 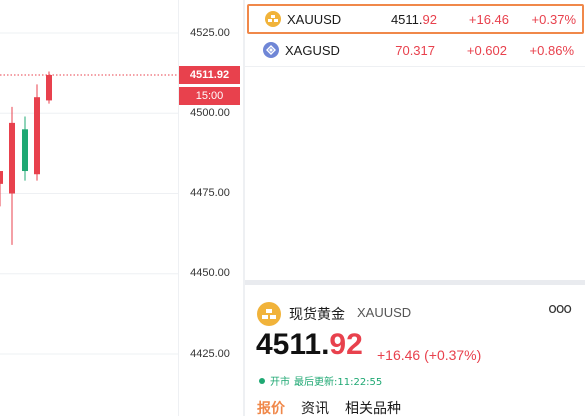 I want to click on symbol: XAGUSD, so click(x=312, y=50).